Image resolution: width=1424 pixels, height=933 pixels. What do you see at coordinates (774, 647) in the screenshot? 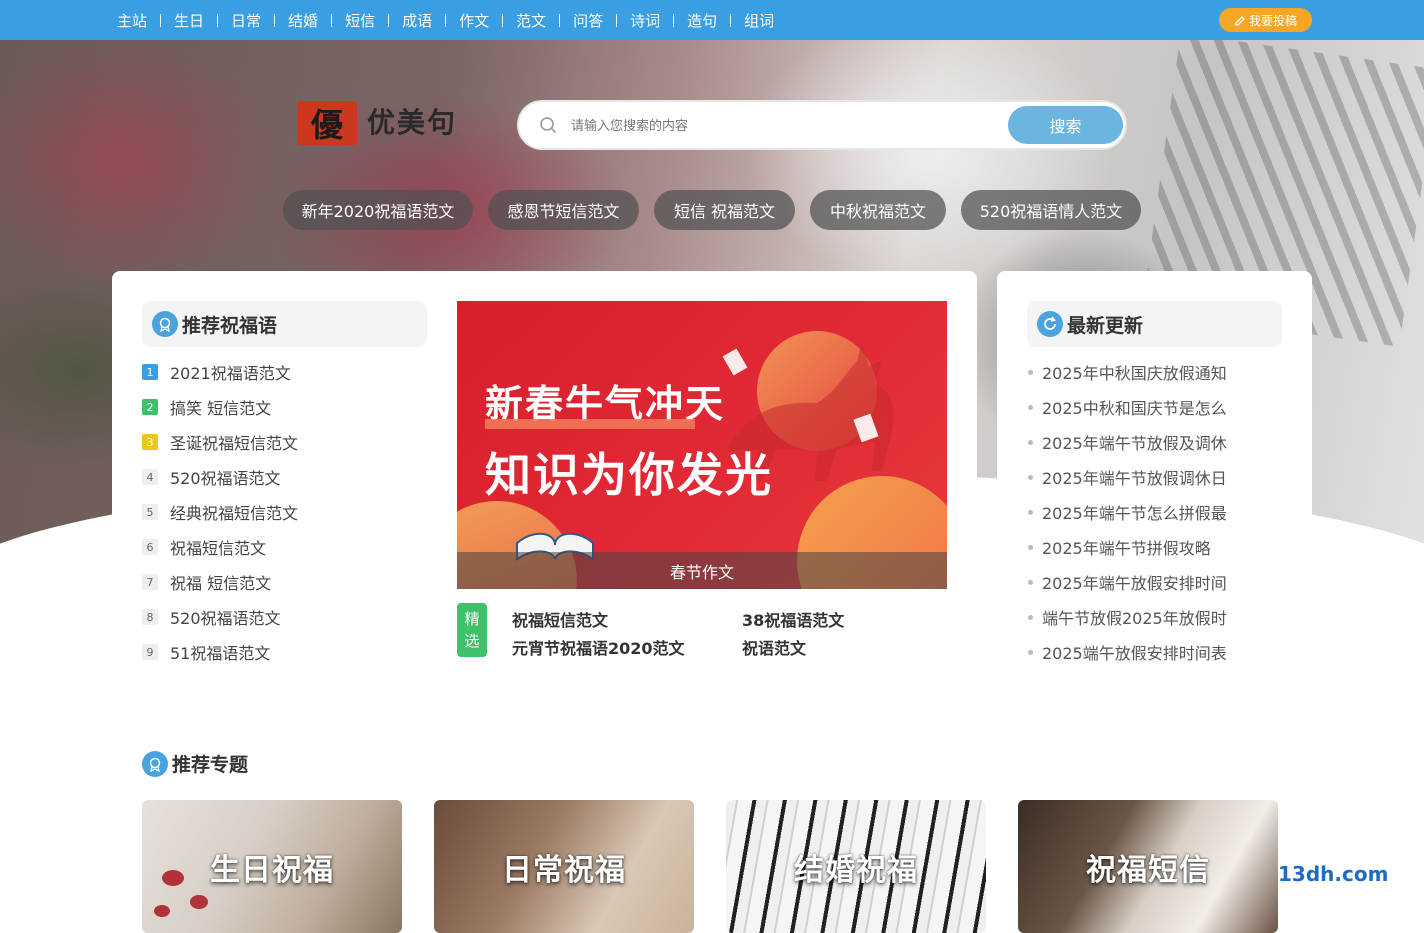
I see `featured-link: 祝语范文` at bounding box center [774, 647].